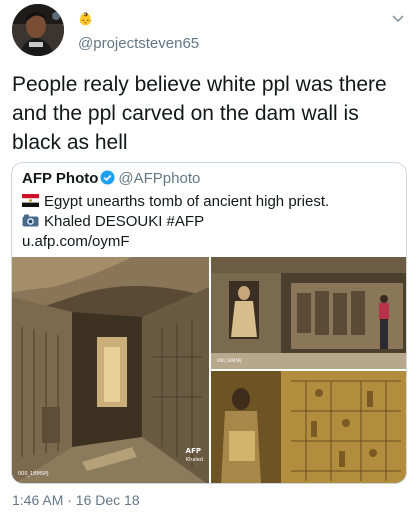  I want to click on photo-statues-wall: 000_1BM5PJ, so click(308, 313).